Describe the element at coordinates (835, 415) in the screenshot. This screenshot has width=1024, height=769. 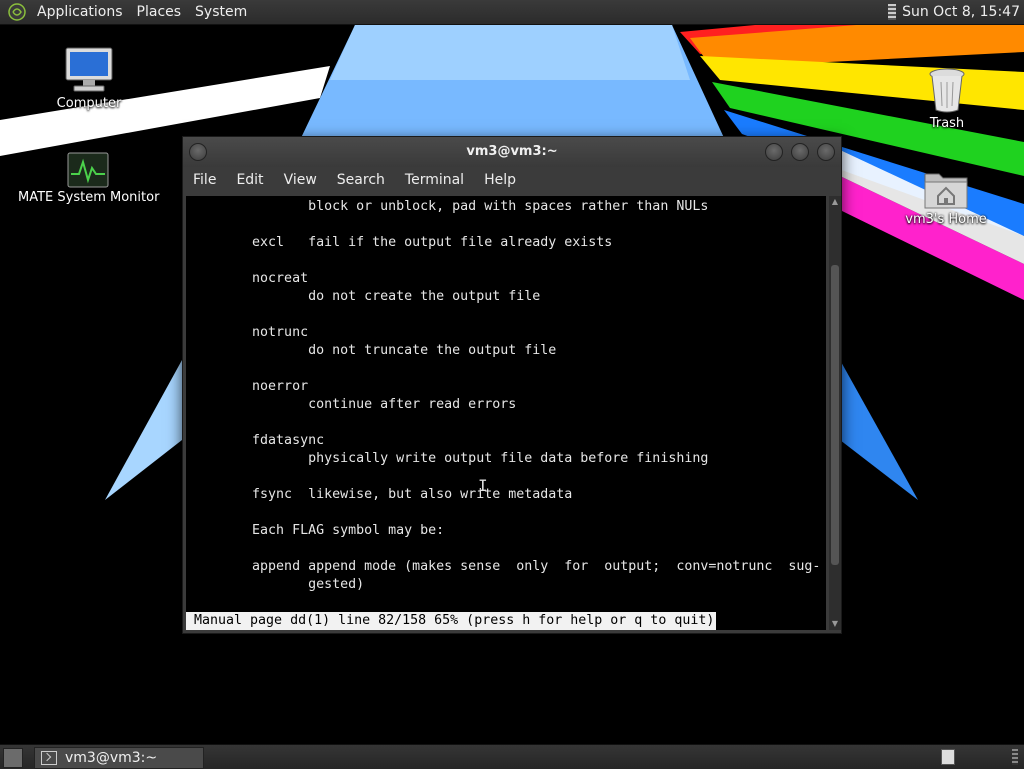
I see `scrollbar-thumb` at that location.